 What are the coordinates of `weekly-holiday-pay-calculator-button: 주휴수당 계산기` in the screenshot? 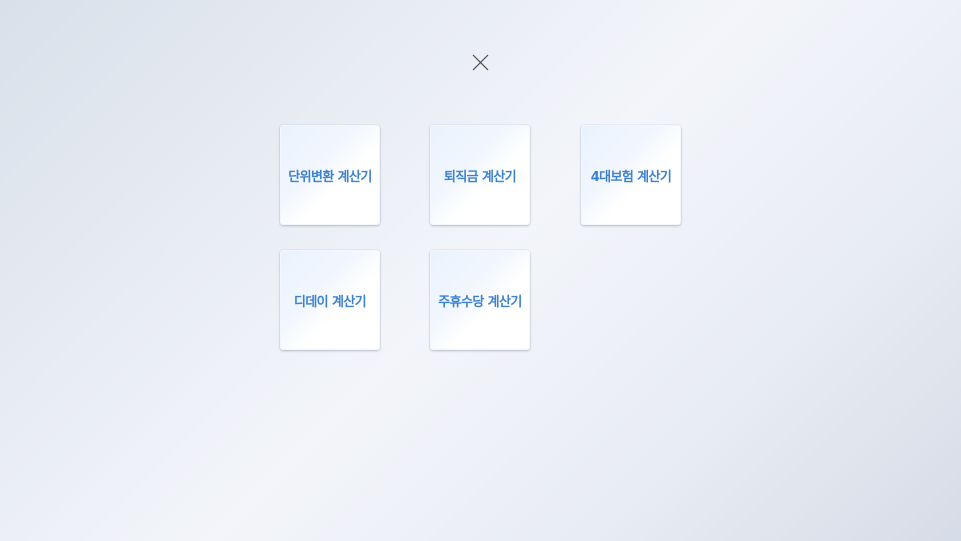 It's located at (480, 300).